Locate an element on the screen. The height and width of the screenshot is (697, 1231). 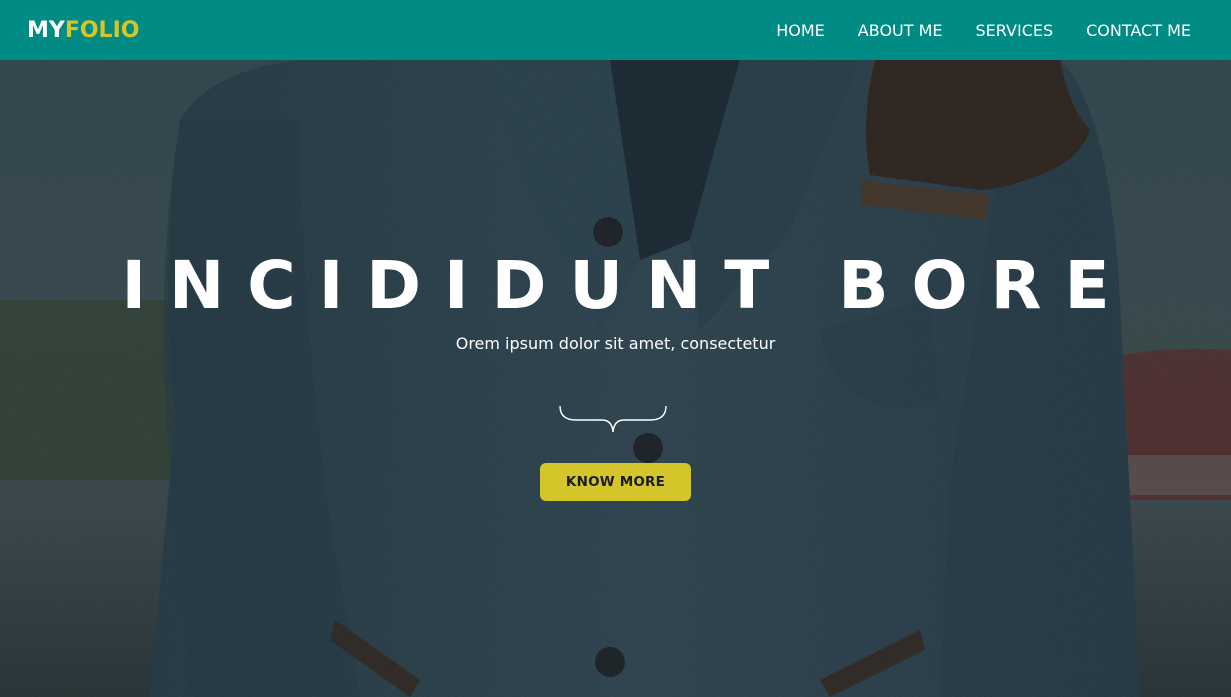
brand-logo-part-folio: FOLIO is located at coordinates (102, 30).